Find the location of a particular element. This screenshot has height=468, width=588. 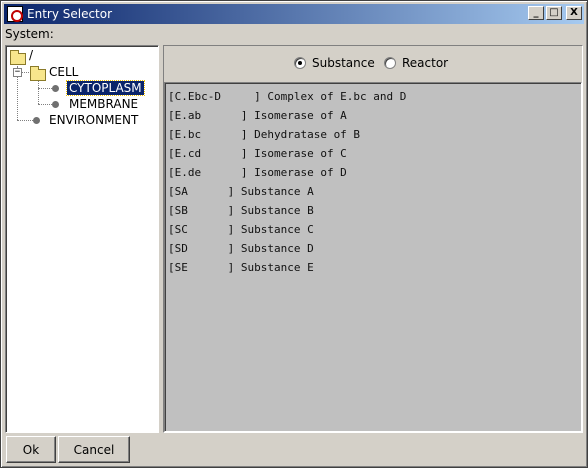

entry-type-selector: Substance Reactor is located at coordinates (373, 64).